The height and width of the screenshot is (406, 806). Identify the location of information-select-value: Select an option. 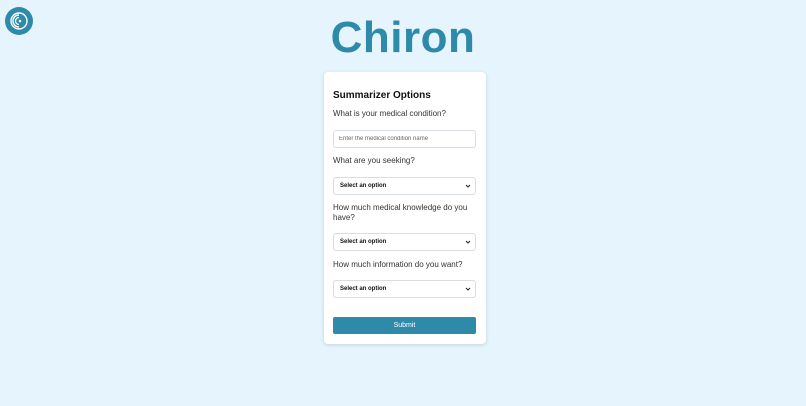
(363, 289).